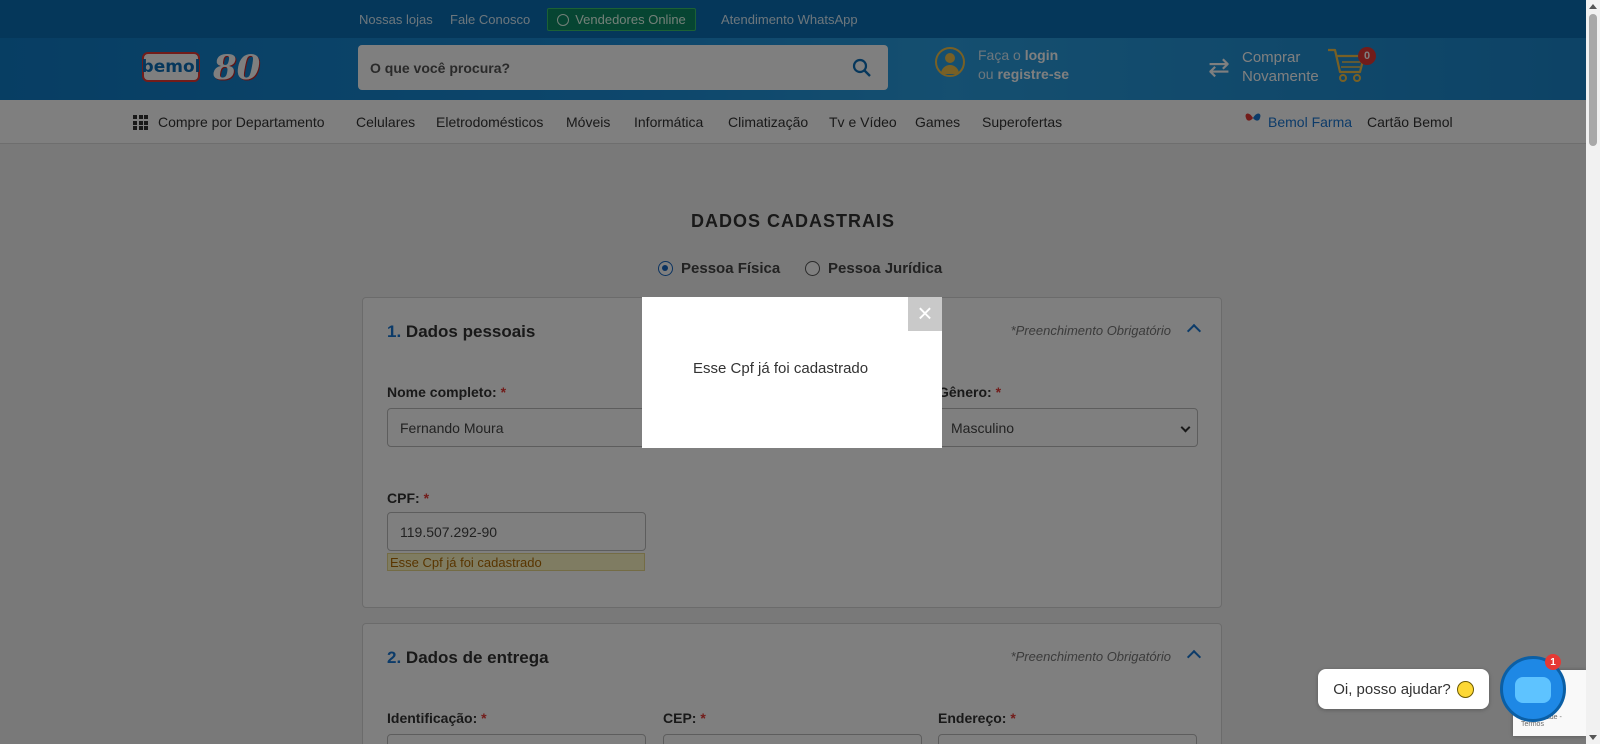 The width and height of the screenshot is (1600, 744). Describe the element at coordinates (1465, 689) in the screenshot. I see `smile-icon` at that location.